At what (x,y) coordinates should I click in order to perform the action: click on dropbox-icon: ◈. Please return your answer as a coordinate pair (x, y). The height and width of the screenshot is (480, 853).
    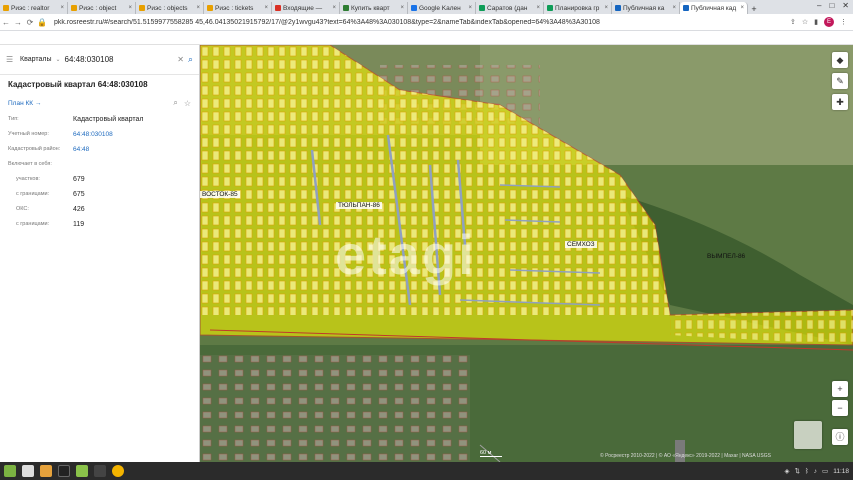
    Looking at the image, I should click on (786, 471).